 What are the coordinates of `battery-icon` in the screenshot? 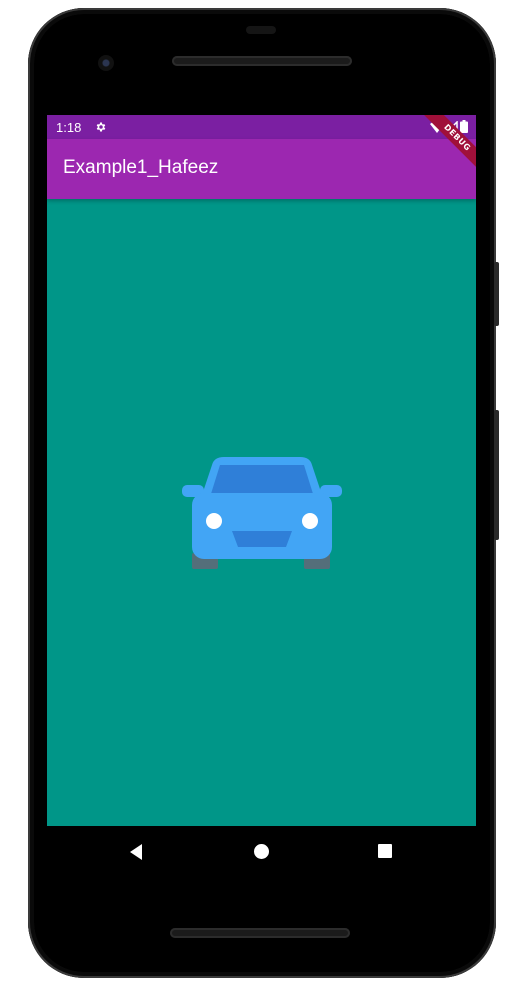 It's located at (464, 126).